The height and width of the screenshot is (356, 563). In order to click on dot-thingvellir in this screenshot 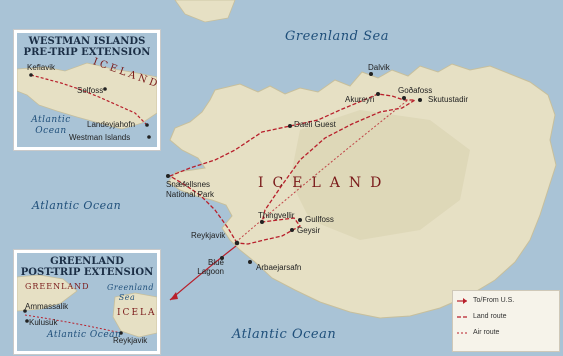, I will do `click(262, 222)`.